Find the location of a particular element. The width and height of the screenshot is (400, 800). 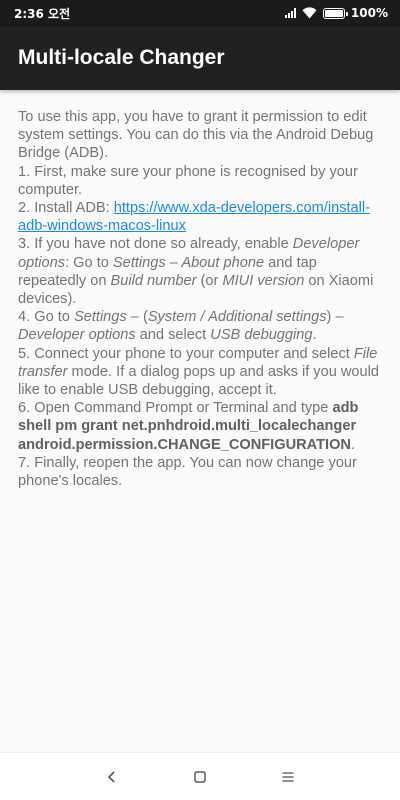

step-3-text: : Go to is located at coordinates (89, 262).